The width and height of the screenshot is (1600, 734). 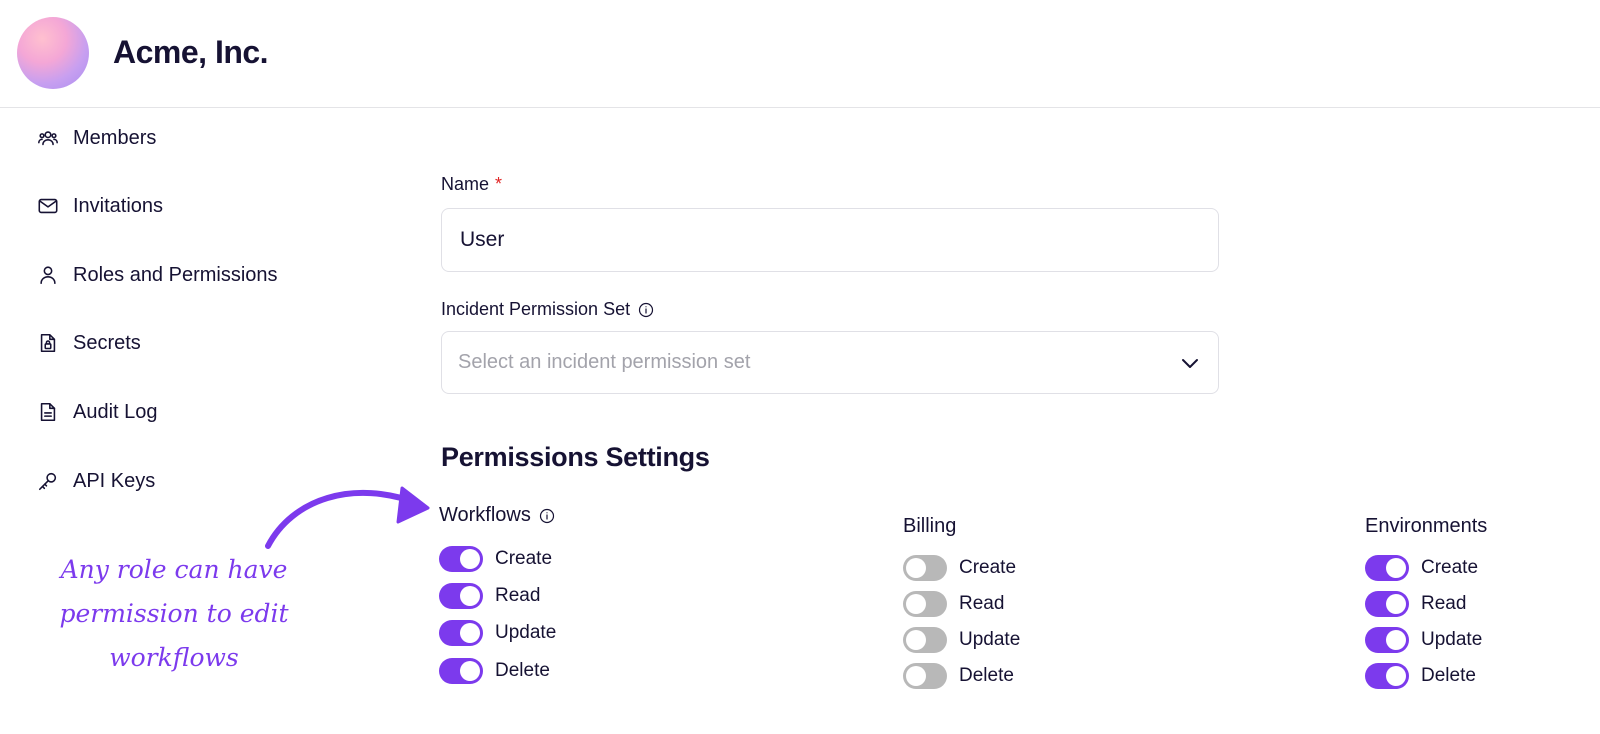 I want to click on sidebar-item-audit-log: Audit Log, so click(x=97, y=412).